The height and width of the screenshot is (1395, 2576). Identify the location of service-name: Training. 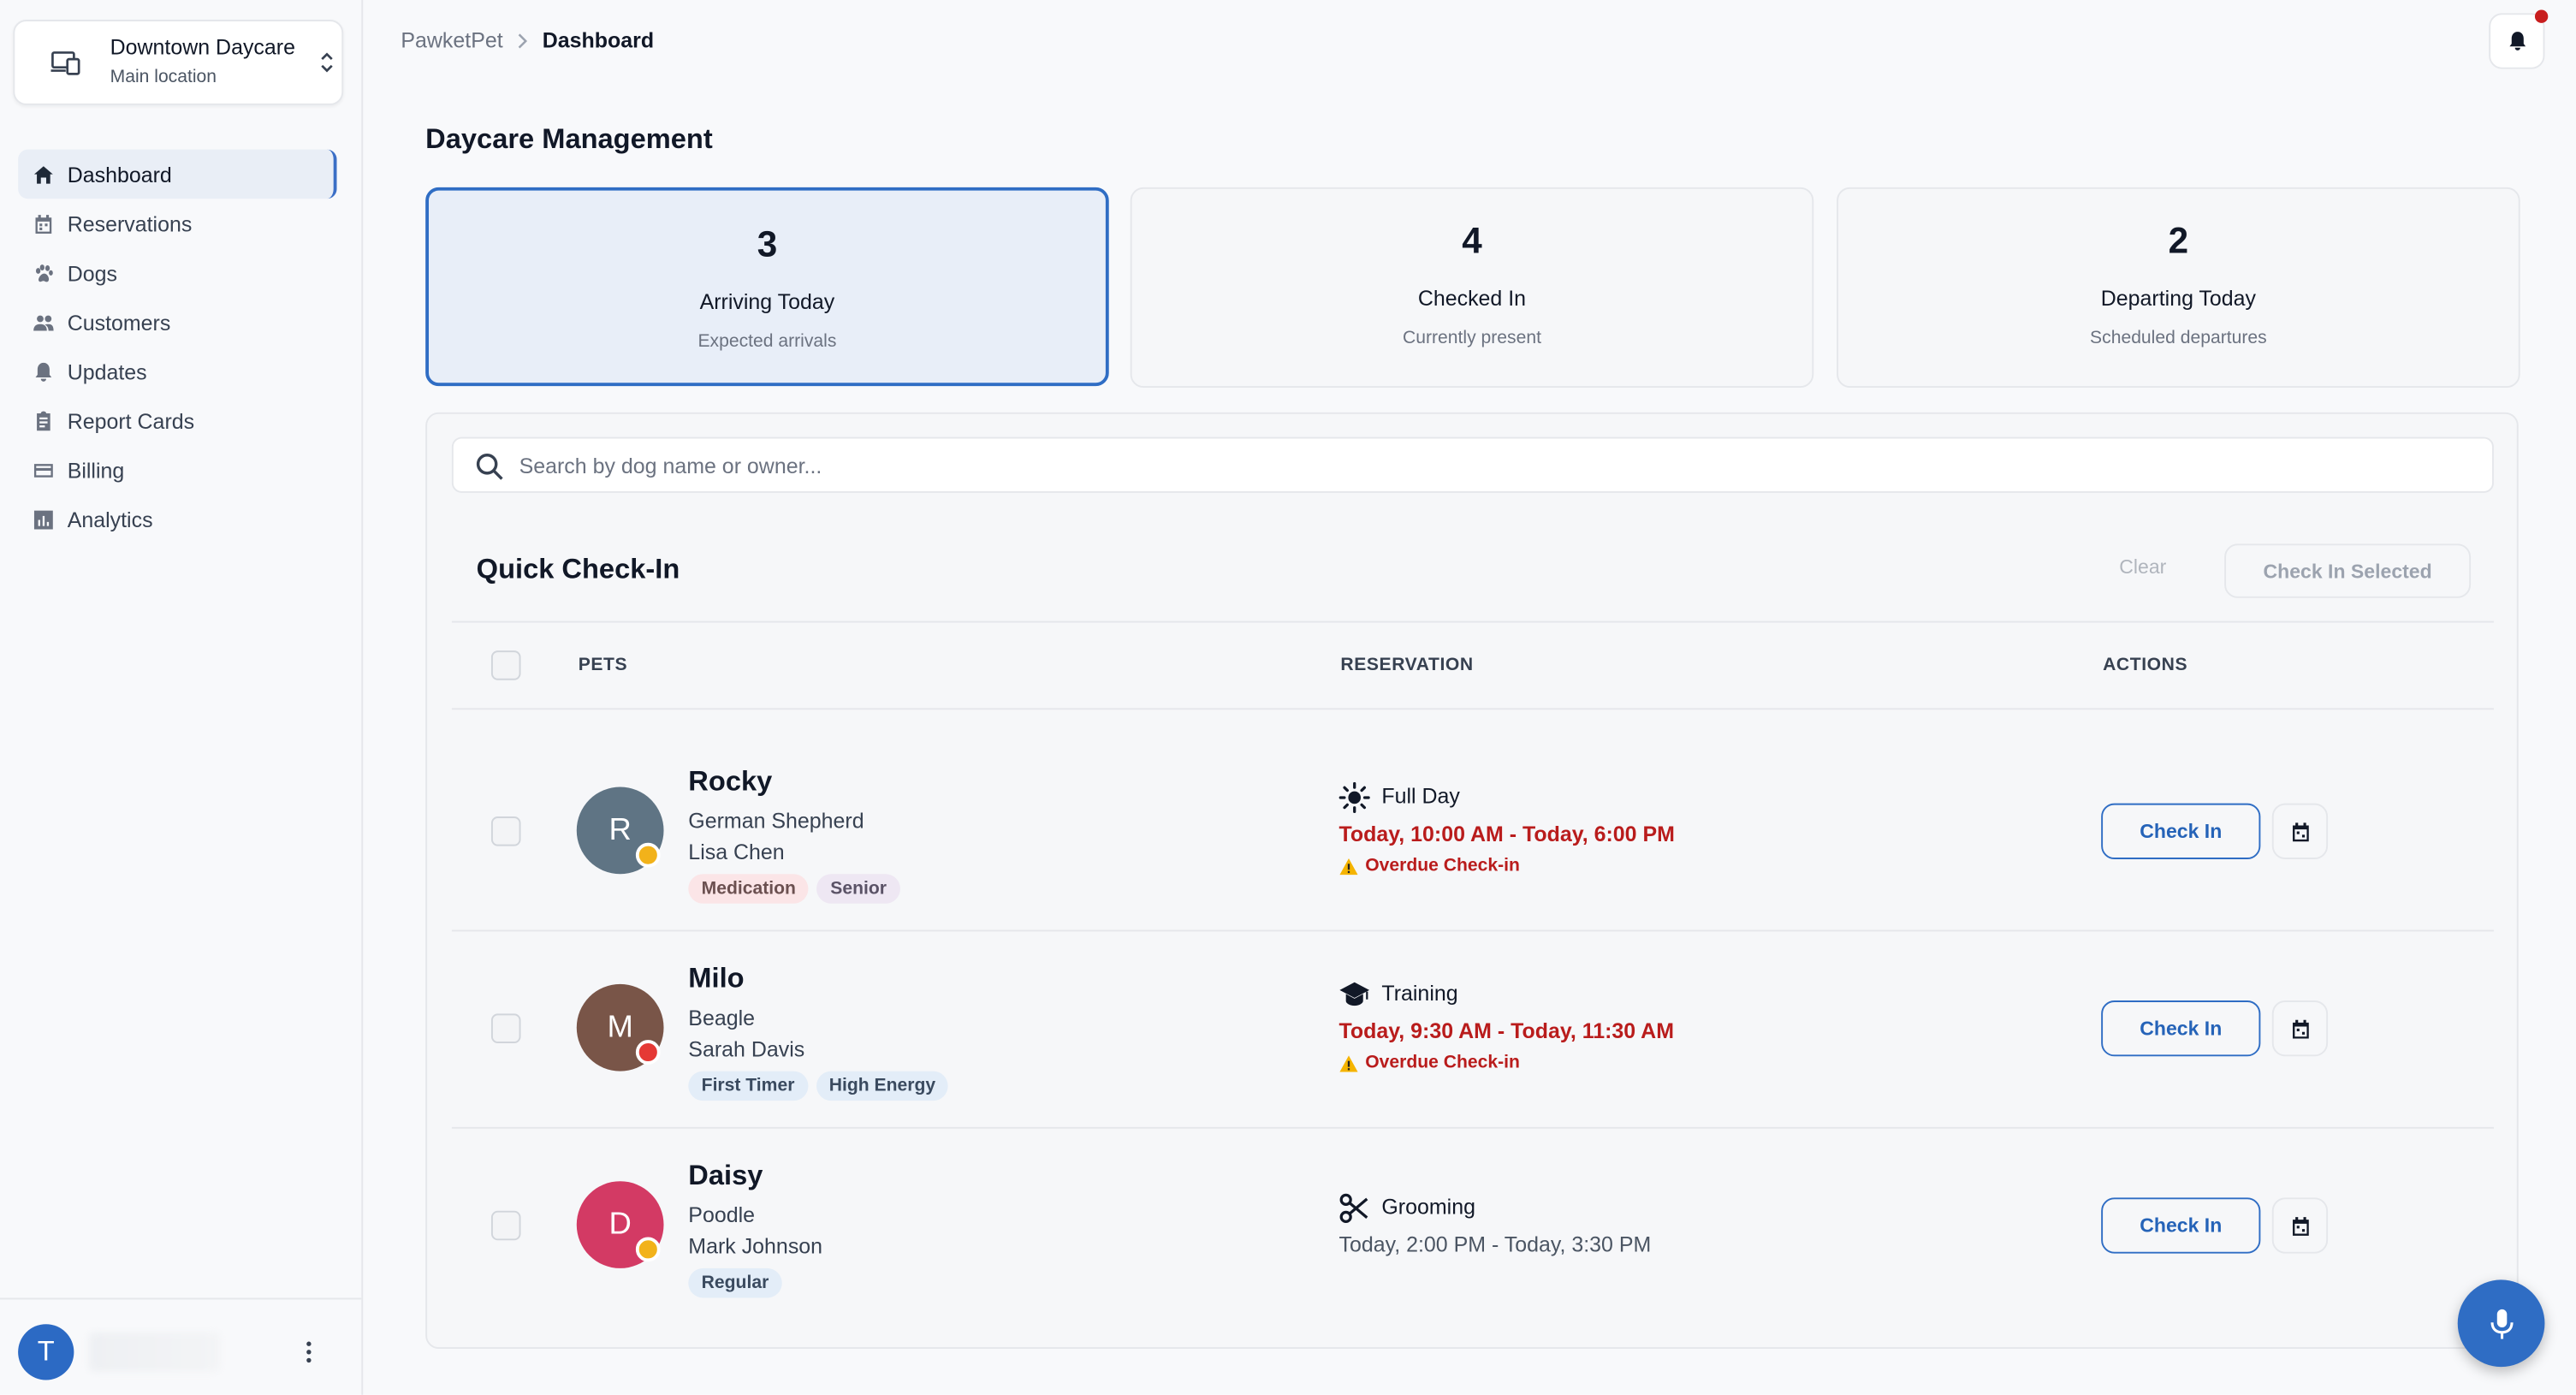
(1419, 993).